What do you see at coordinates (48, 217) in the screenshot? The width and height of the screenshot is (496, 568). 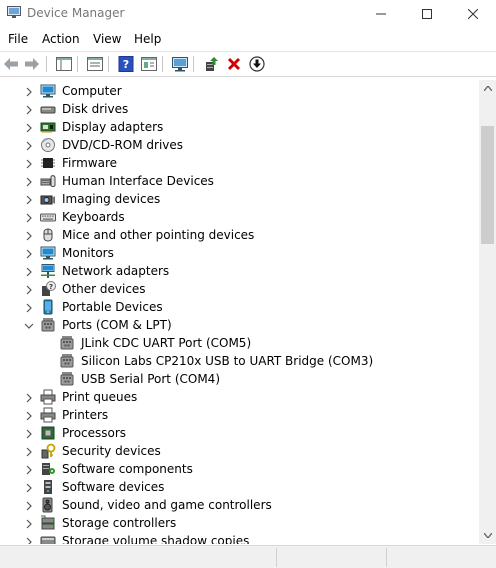 I see `keyboard-icon` at bounding box center [48, 217].